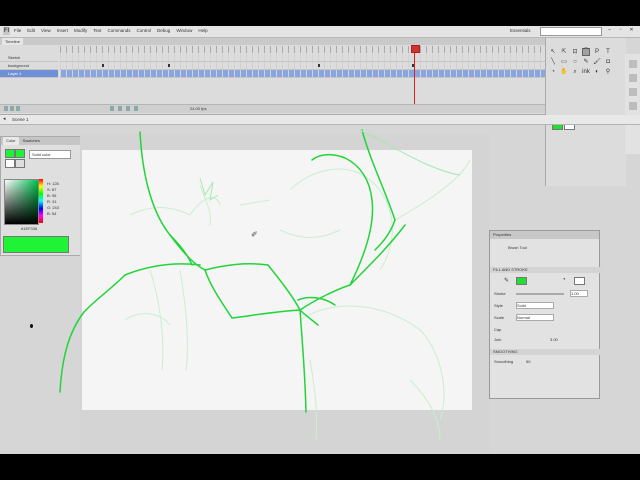 The width and height of the screenshot is (640, 480). I want to click on scene-label: Scene 1, so click(20, 119).